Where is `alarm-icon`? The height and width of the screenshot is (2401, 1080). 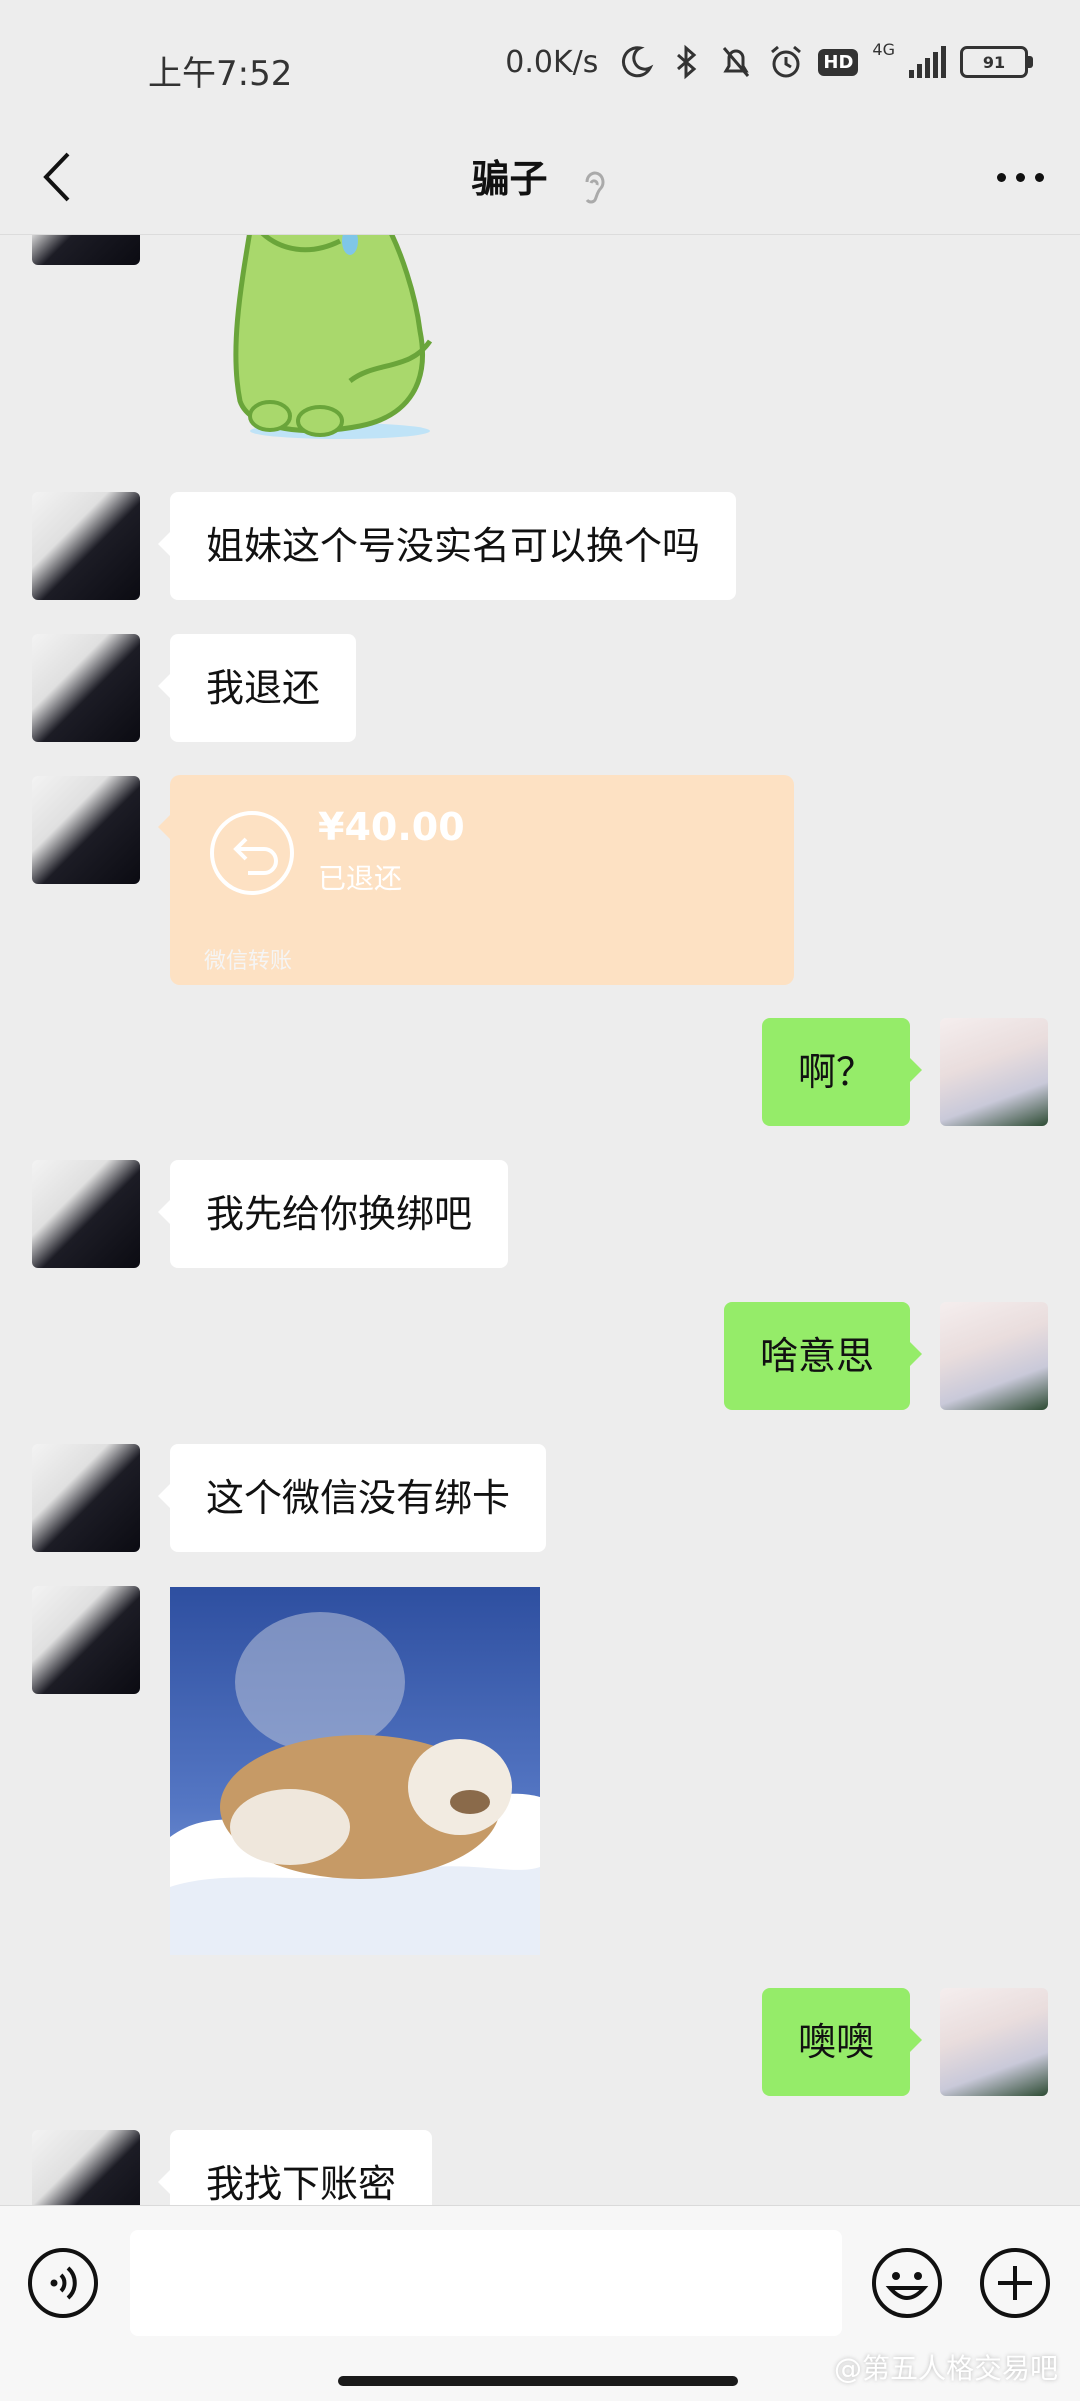 alarm-icon is located at coordinates (786, 61).